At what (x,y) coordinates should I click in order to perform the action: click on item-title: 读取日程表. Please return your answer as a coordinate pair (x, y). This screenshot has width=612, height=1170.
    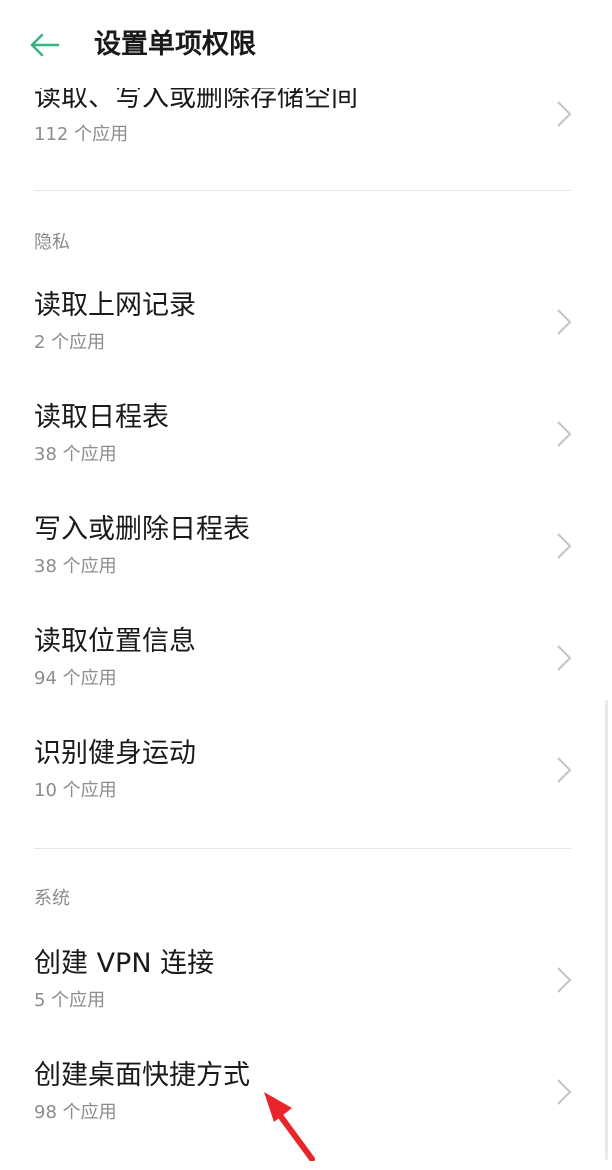
    Looking at the image, I should click on (101, 417).